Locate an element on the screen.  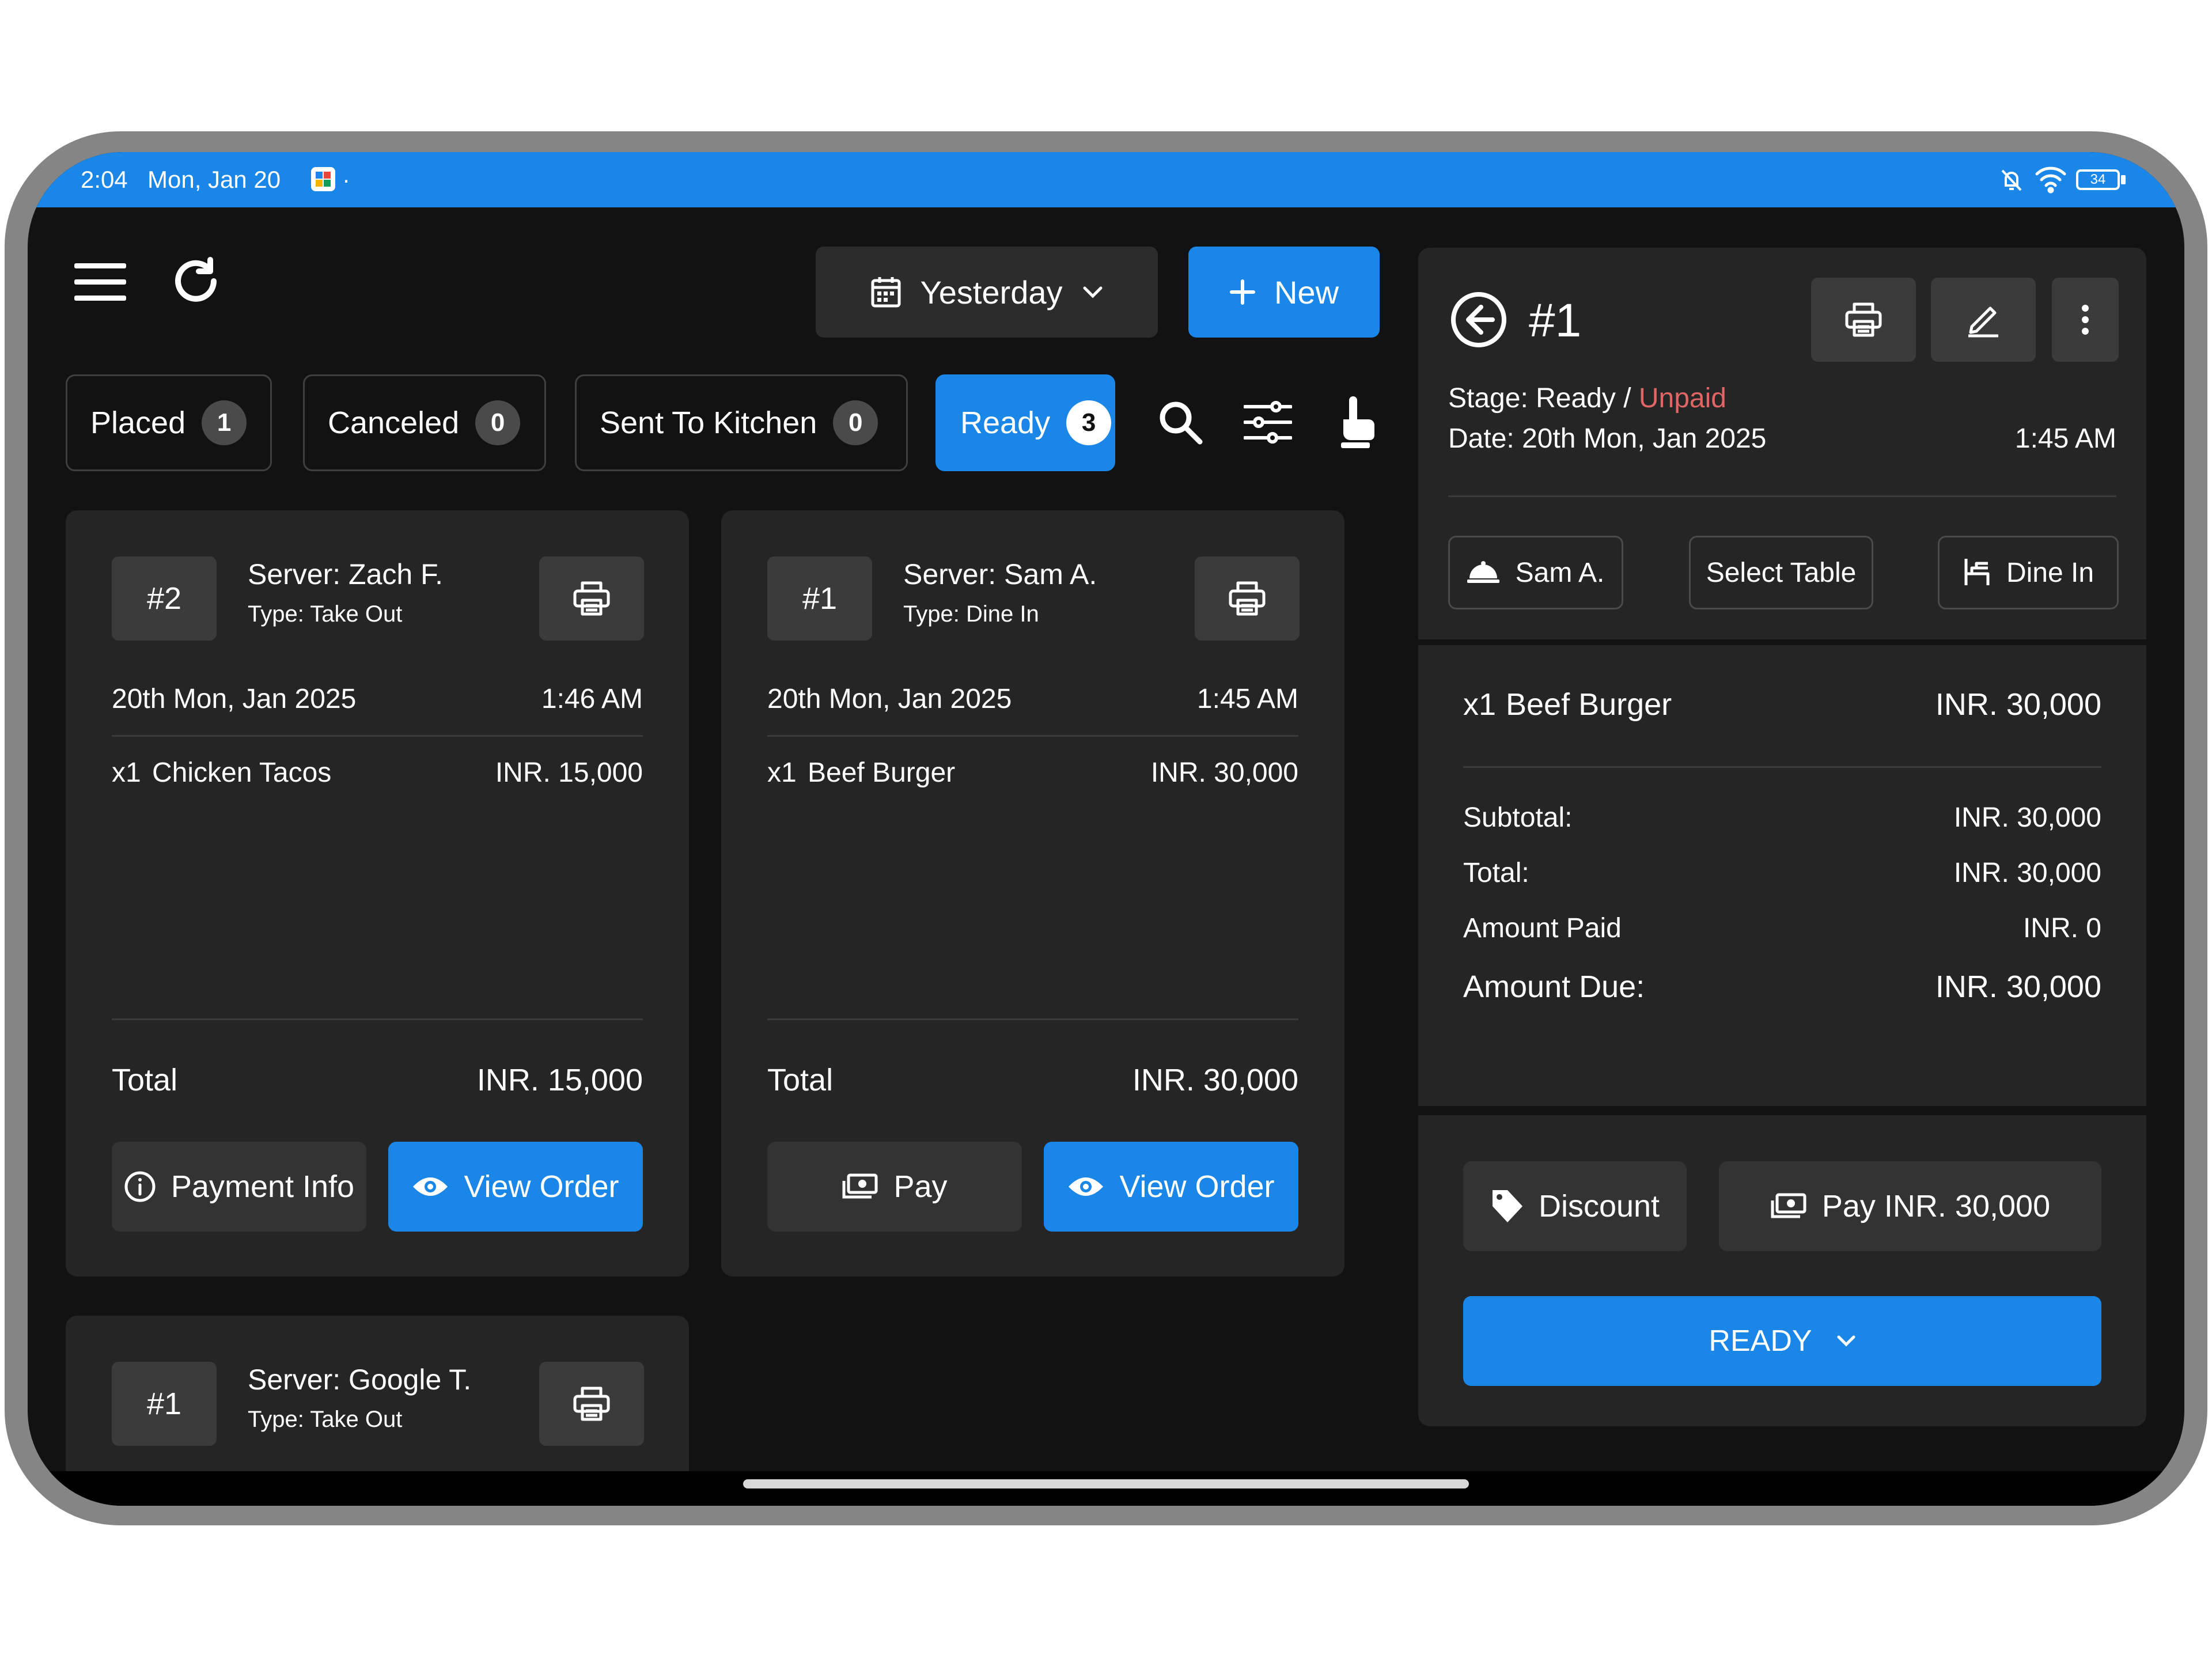
status-time: 2:04 is located at coordinates (104, 179).